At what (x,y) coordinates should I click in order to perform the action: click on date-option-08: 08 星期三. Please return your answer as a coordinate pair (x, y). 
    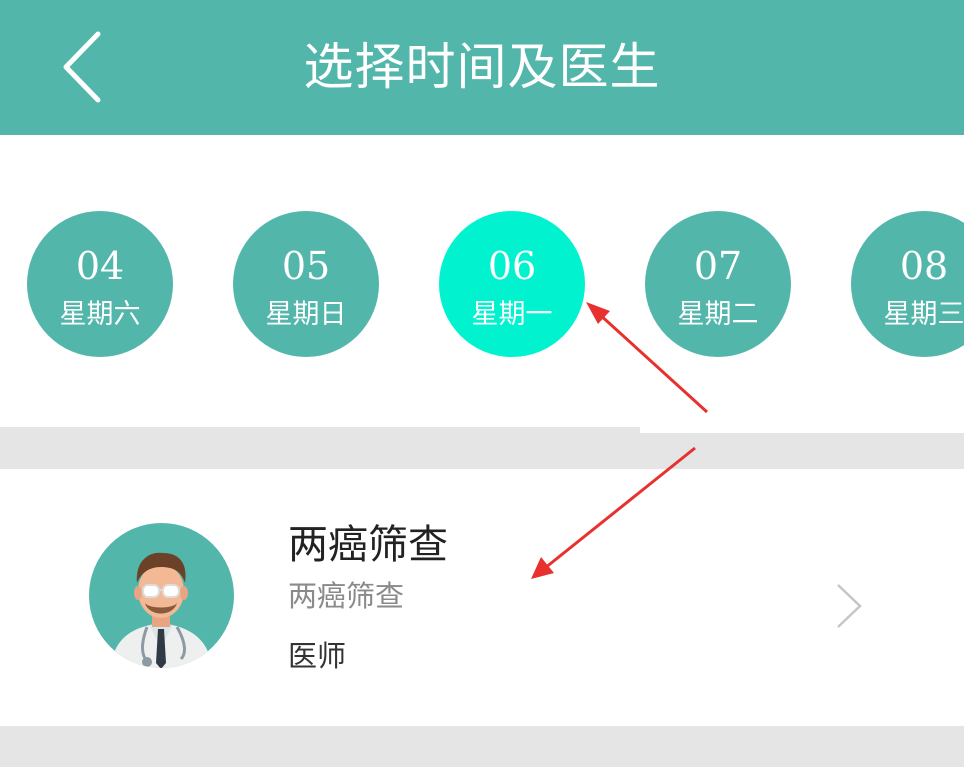
    Looking at the image, I should click on (907, 284).